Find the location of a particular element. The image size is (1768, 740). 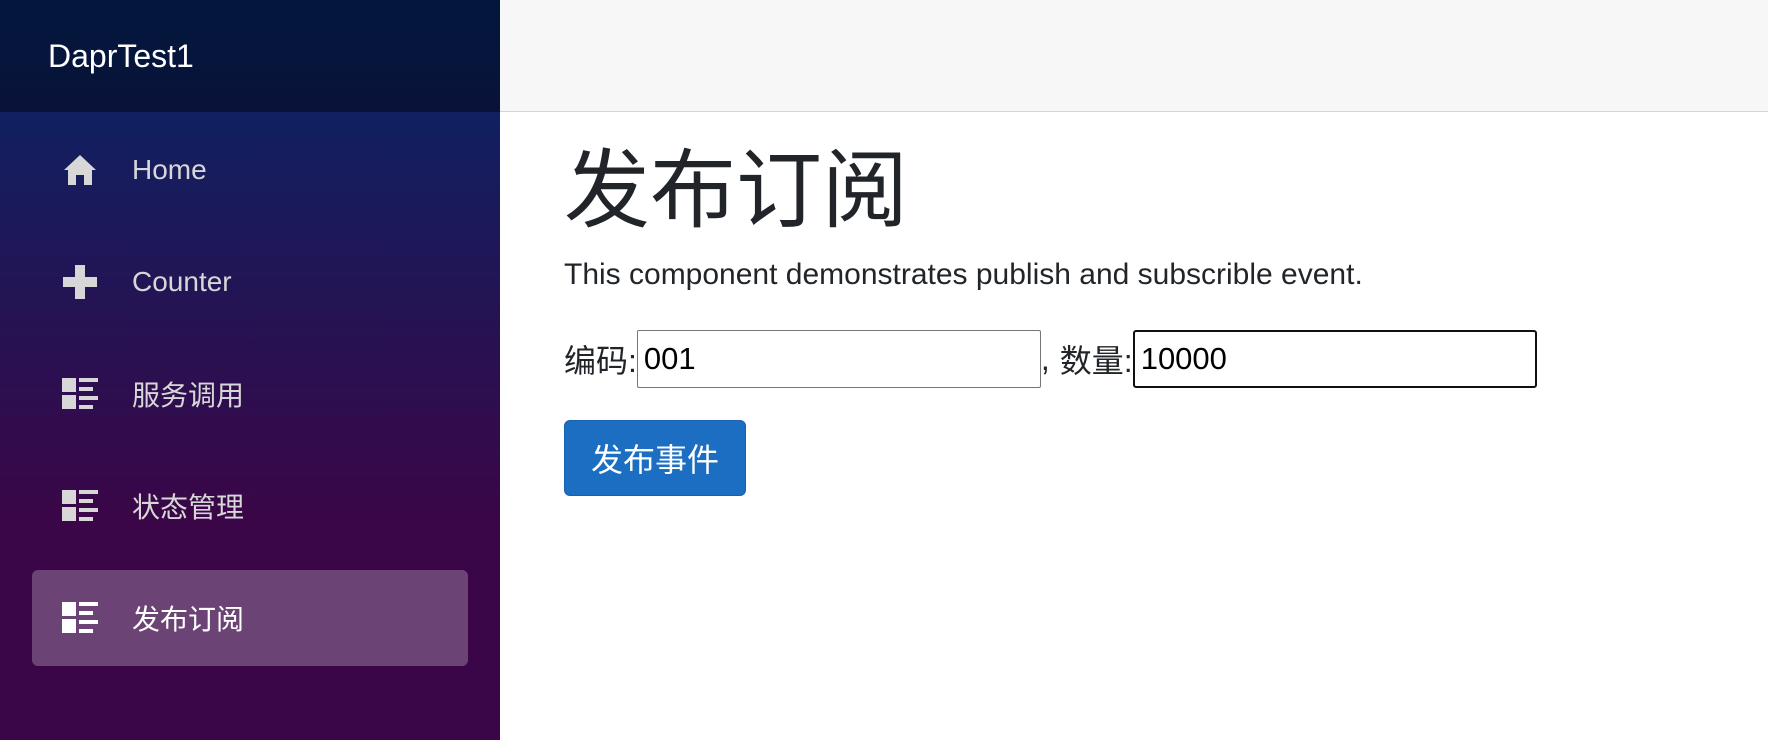

code-label: 编码: is located at coordinates (600, 361).